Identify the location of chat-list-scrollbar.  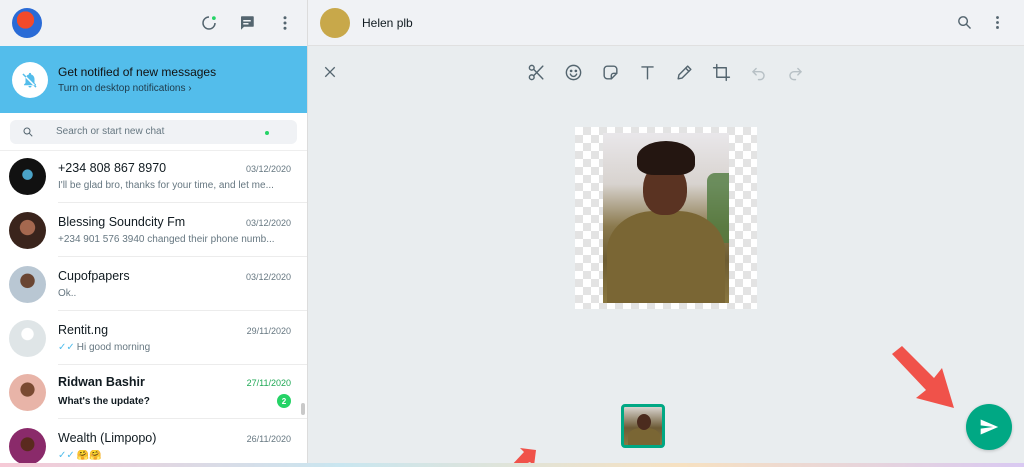
(303, 409).